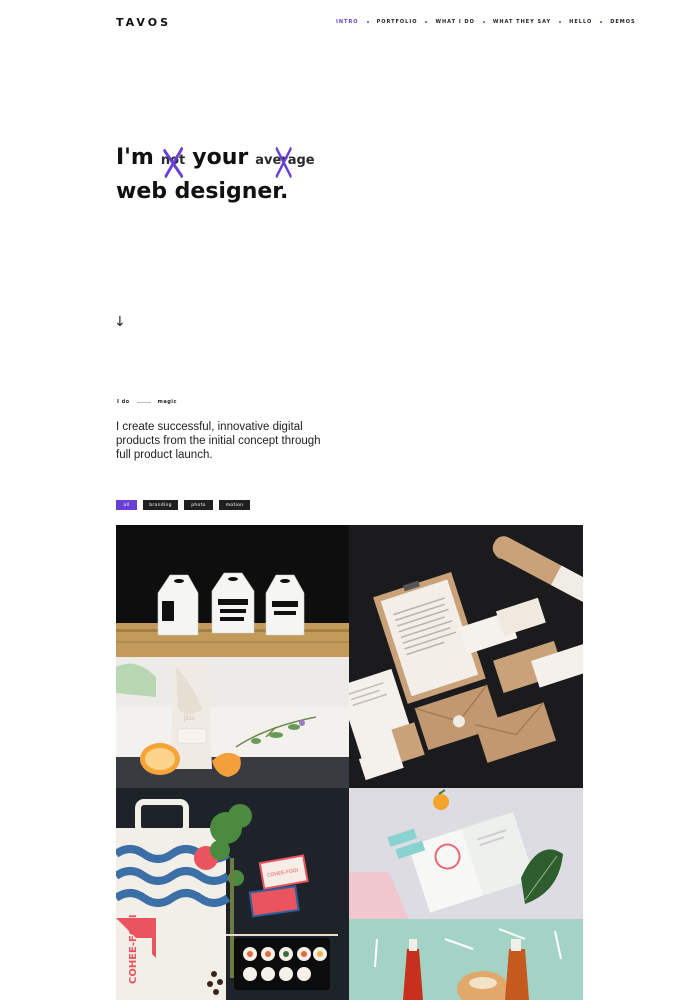  Describe the element at coordinates (234, 505) in the screenshot. I see `filter-motion: motion` at that location.